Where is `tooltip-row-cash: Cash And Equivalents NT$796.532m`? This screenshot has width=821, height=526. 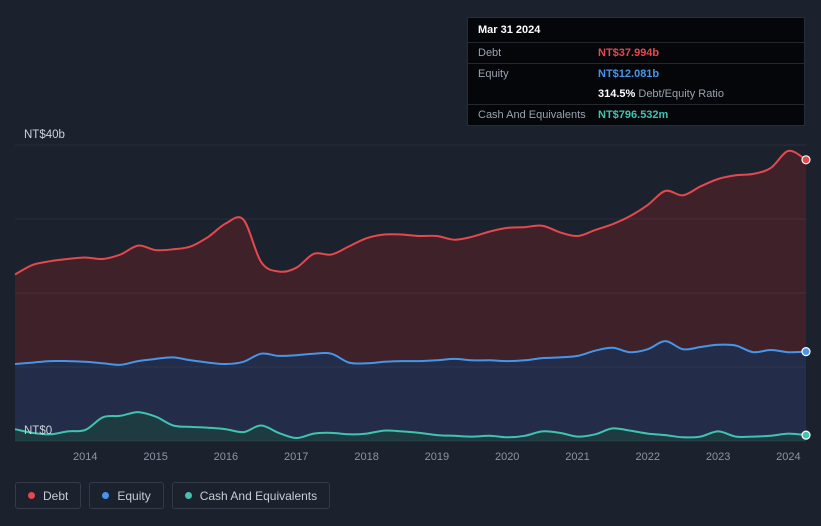
tooltip-row-cash: Cash And Equivalents NT$796.532m is located at coordinates (636, 115).